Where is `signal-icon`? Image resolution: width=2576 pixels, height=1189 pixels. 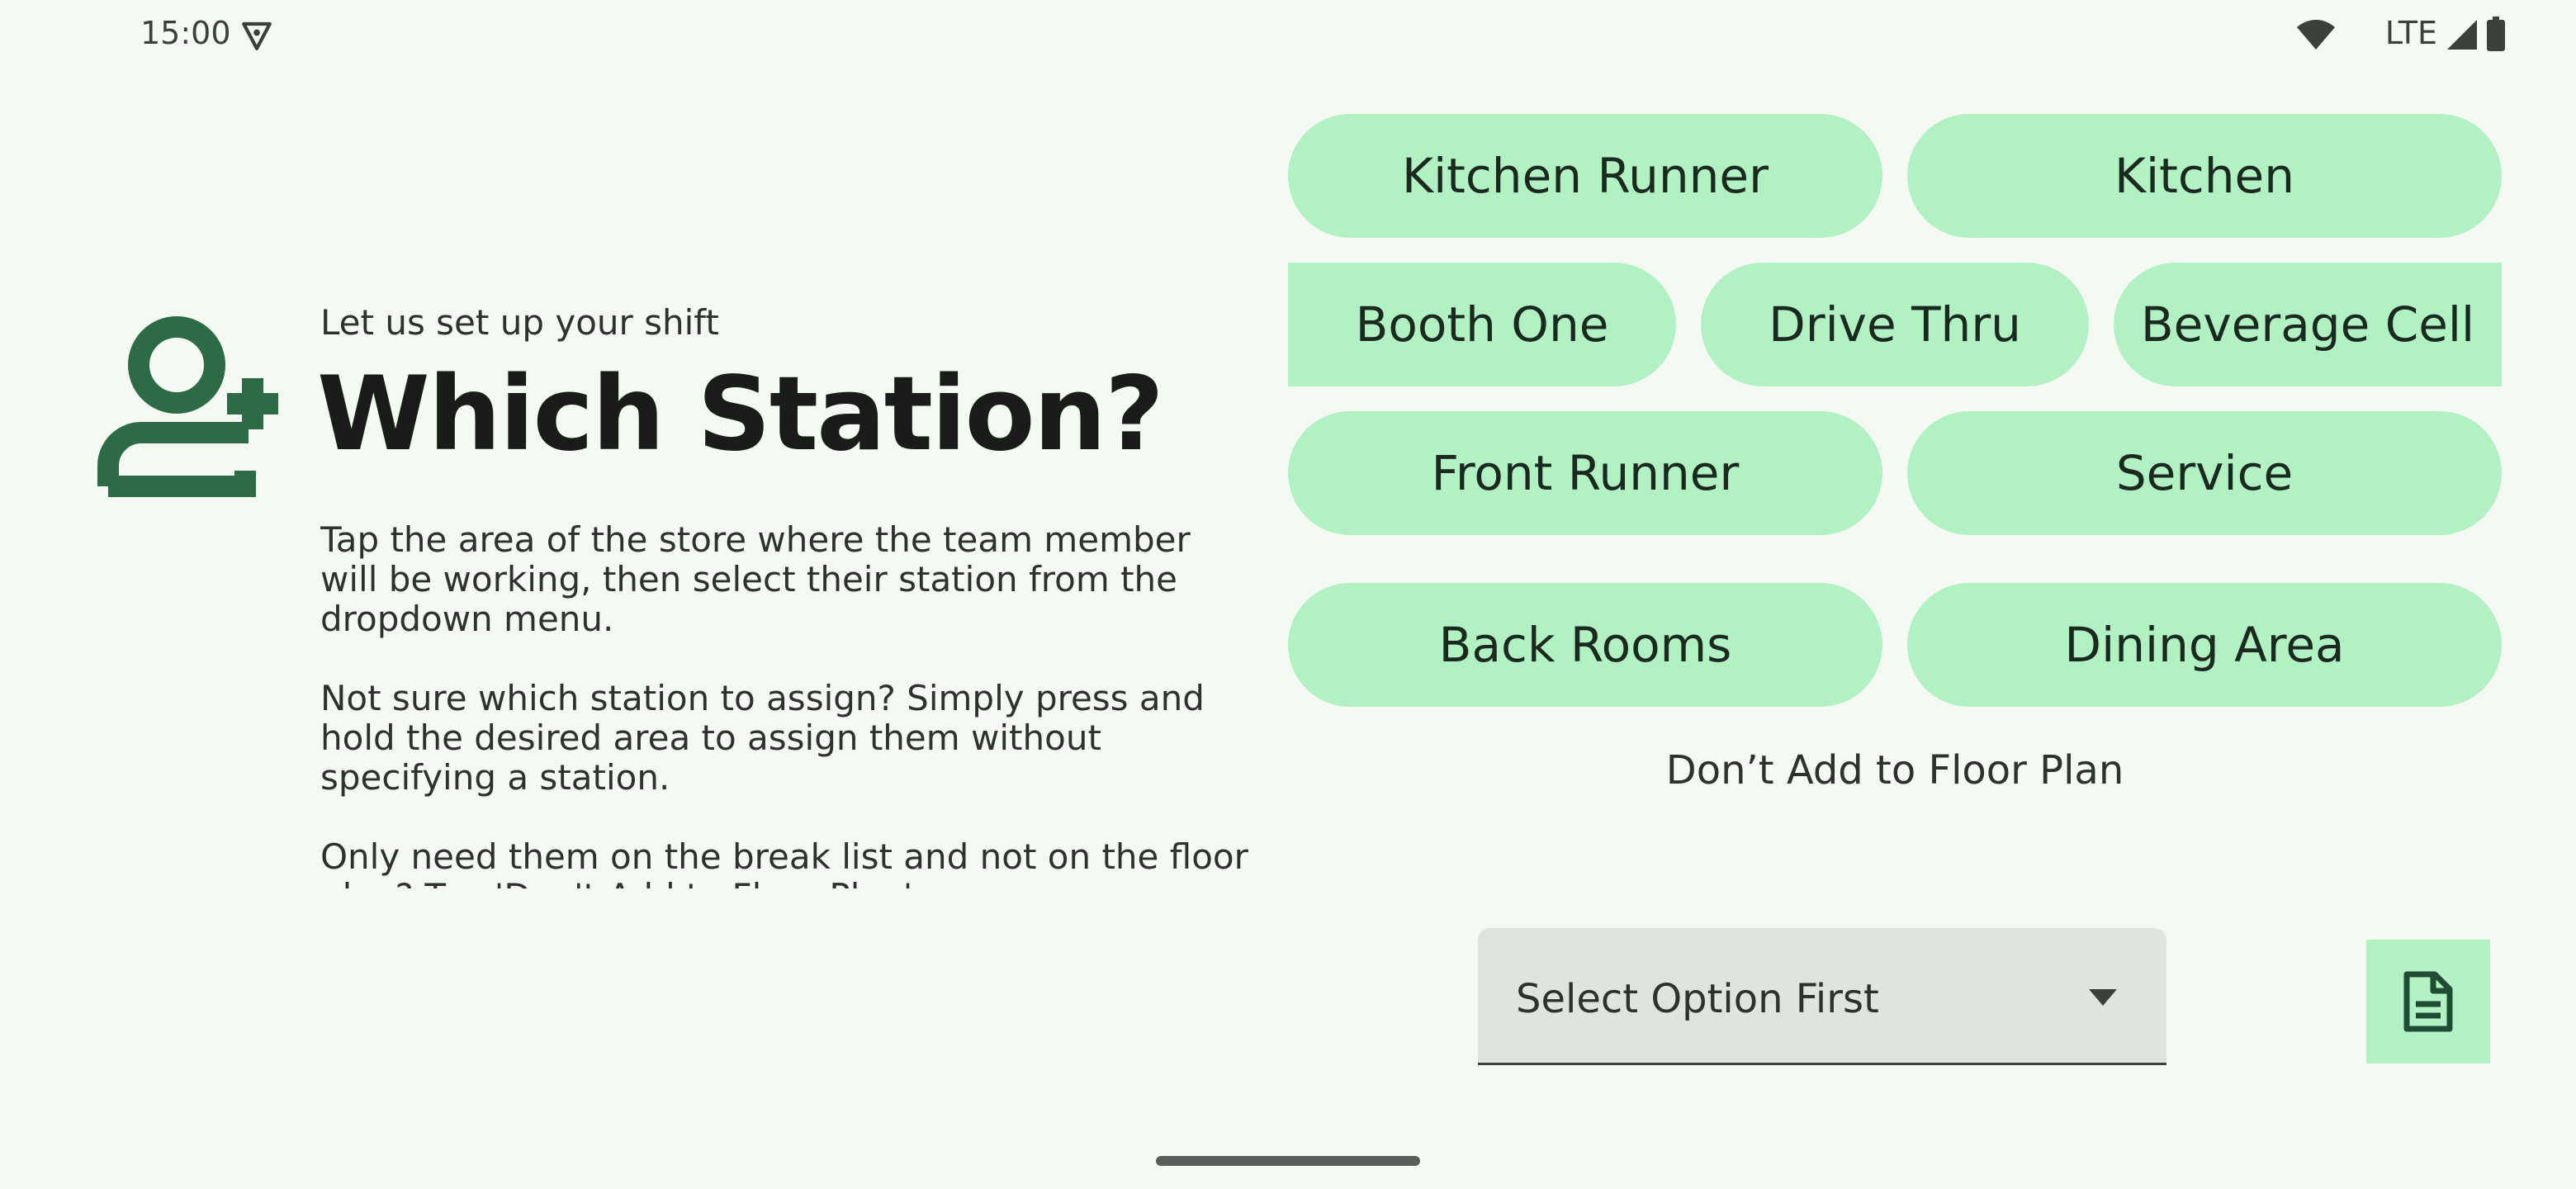
signal-icon is located at coordinates (2462, 35).